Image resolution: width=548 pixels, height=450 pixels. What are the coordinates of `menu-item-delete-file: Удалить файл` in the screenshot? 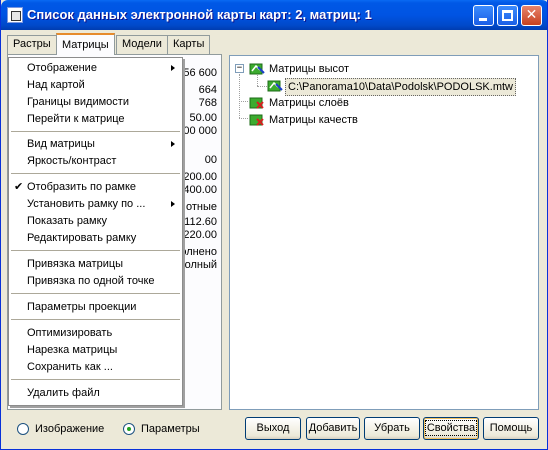 It's located at (95, 393).